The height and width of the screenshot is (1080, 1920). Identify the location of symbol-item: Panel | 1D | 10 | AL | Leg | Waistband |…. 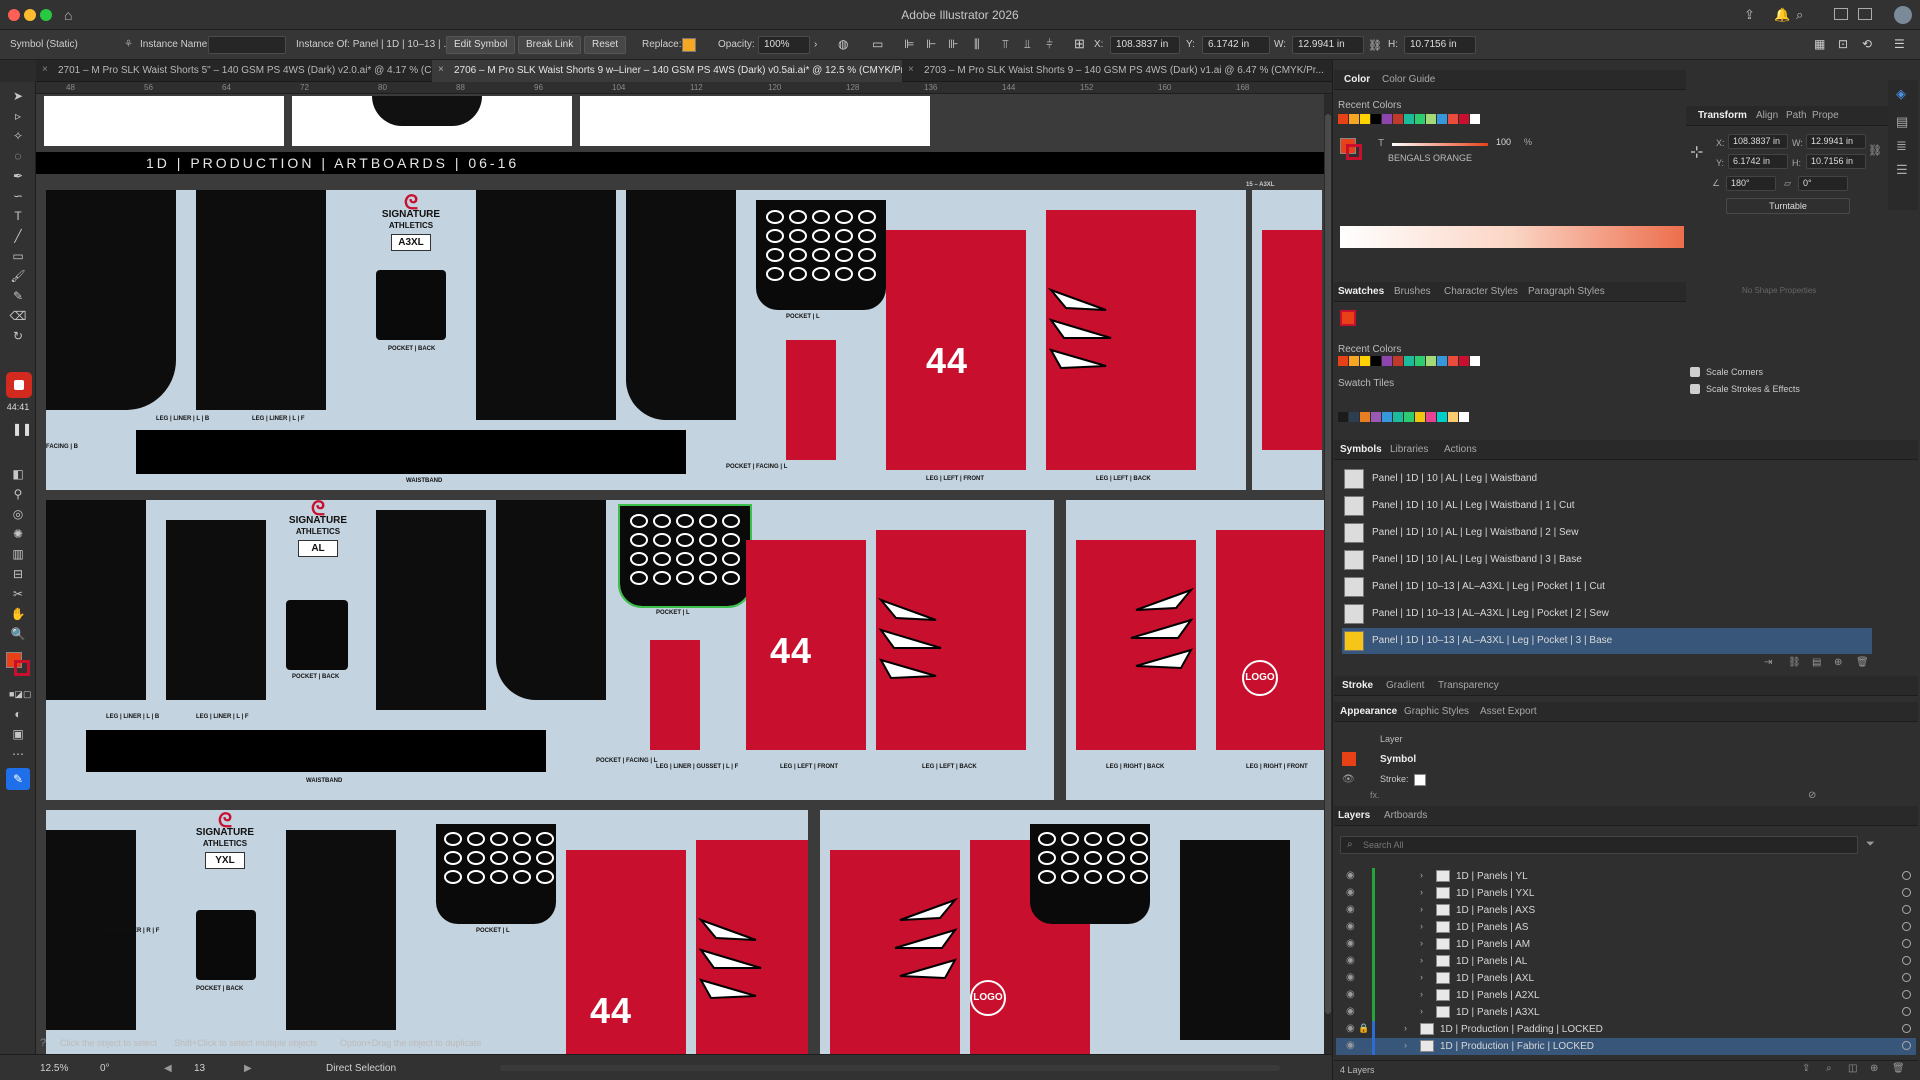
(1607, 560).